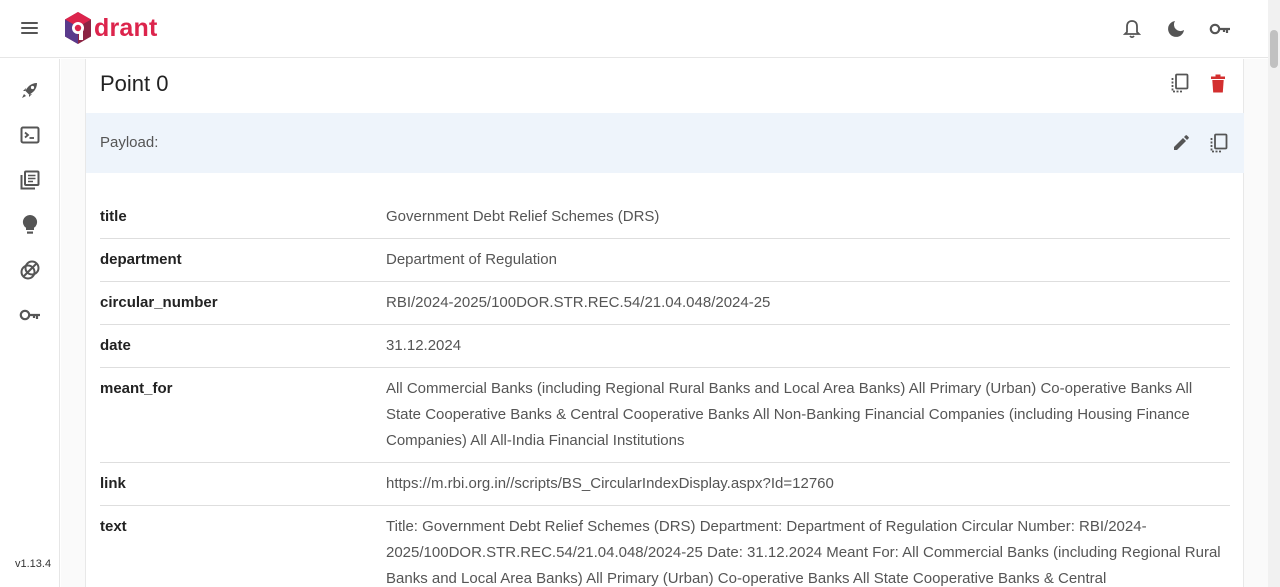 The width and height of the screenshot is (1280, 587). What do you see at coordinates (243, 260) in the screenshot?
I see `payload-key: department` at bounding box center [243, 260].